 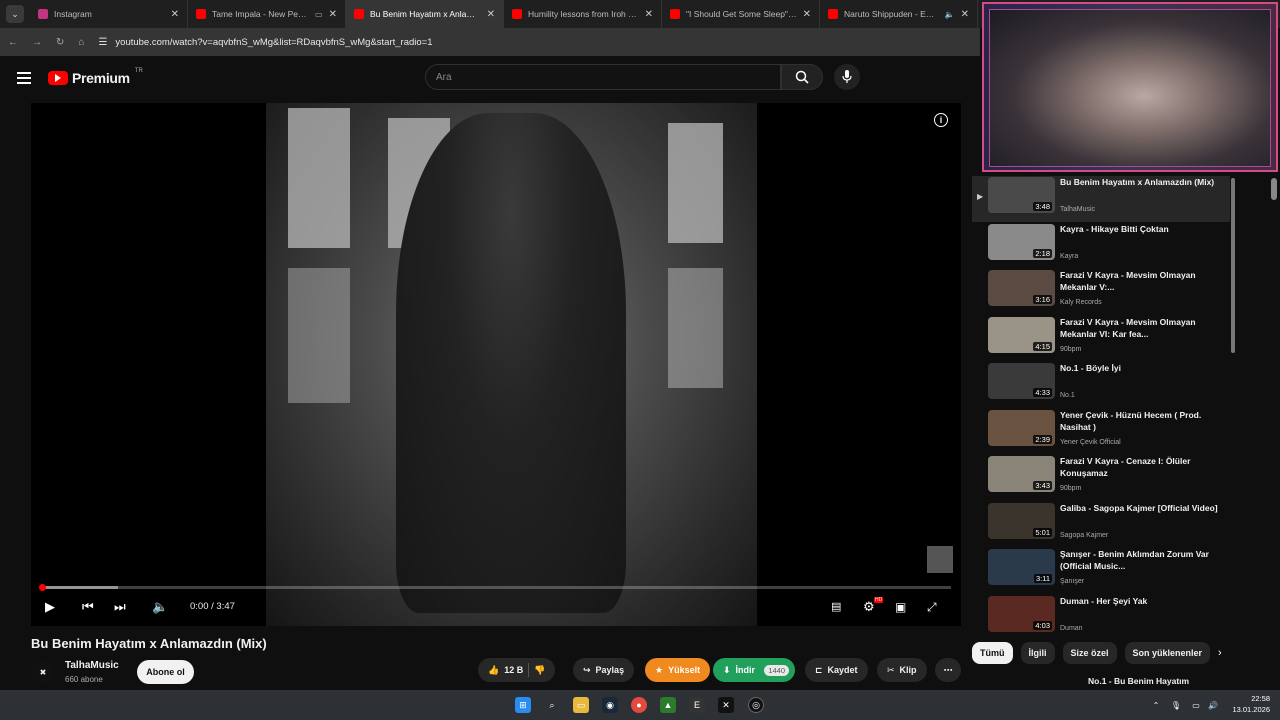 I want to click on next-icon: ⏭, so click(x=120, y=607).